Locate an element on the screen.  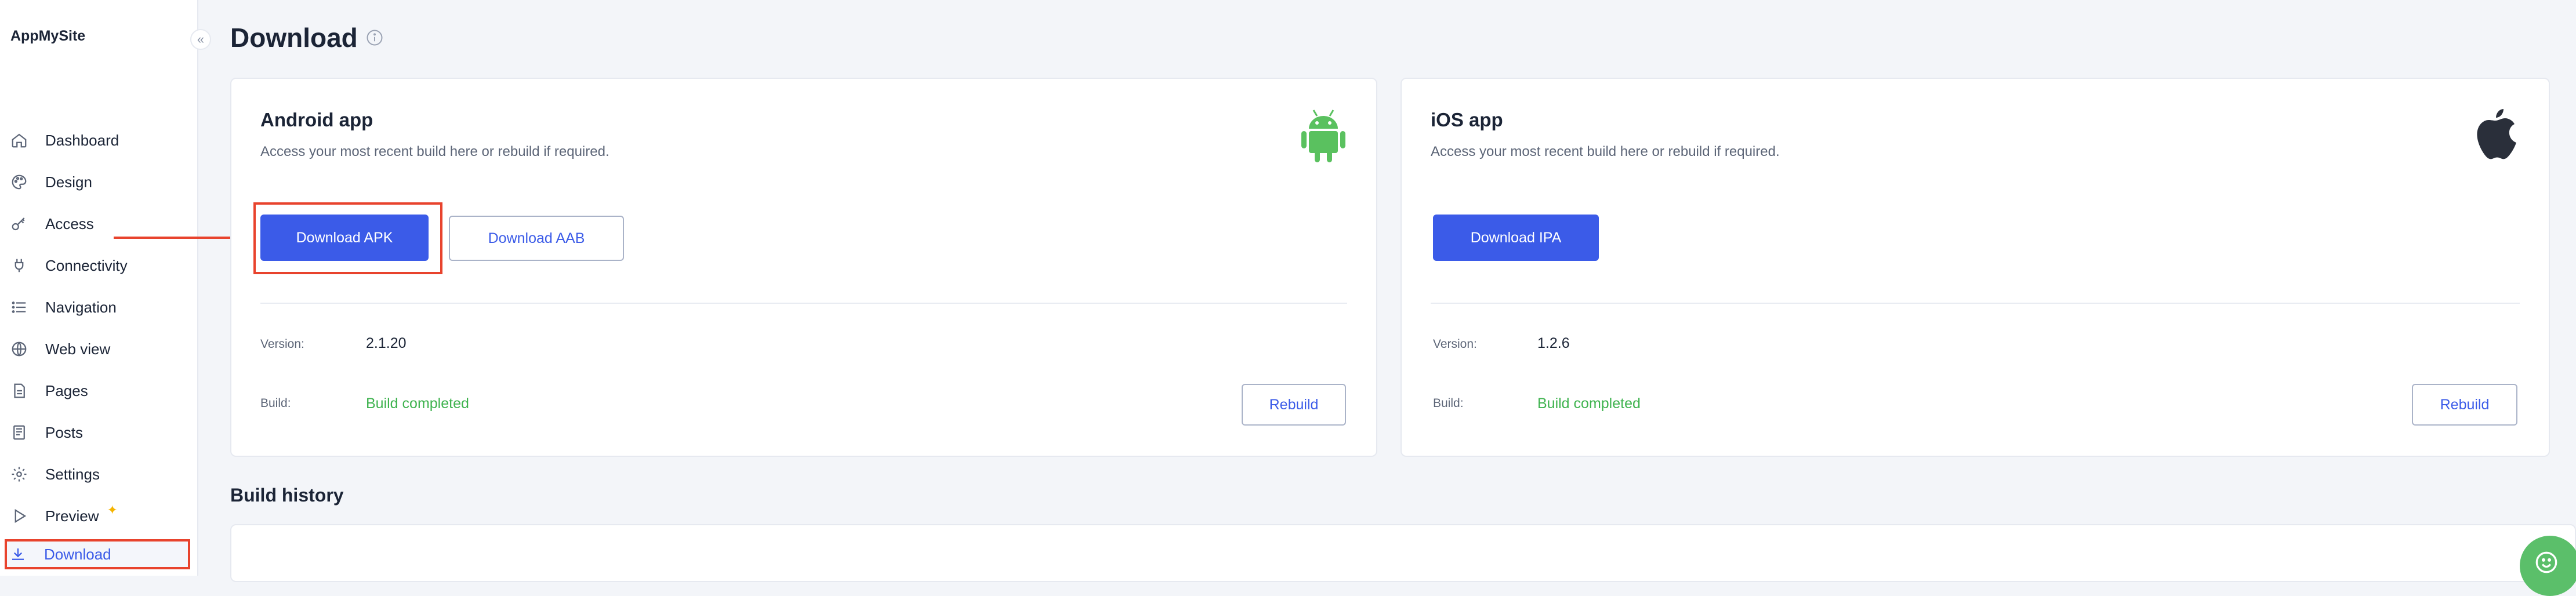
key-icon is located at coordinates (19, 224).